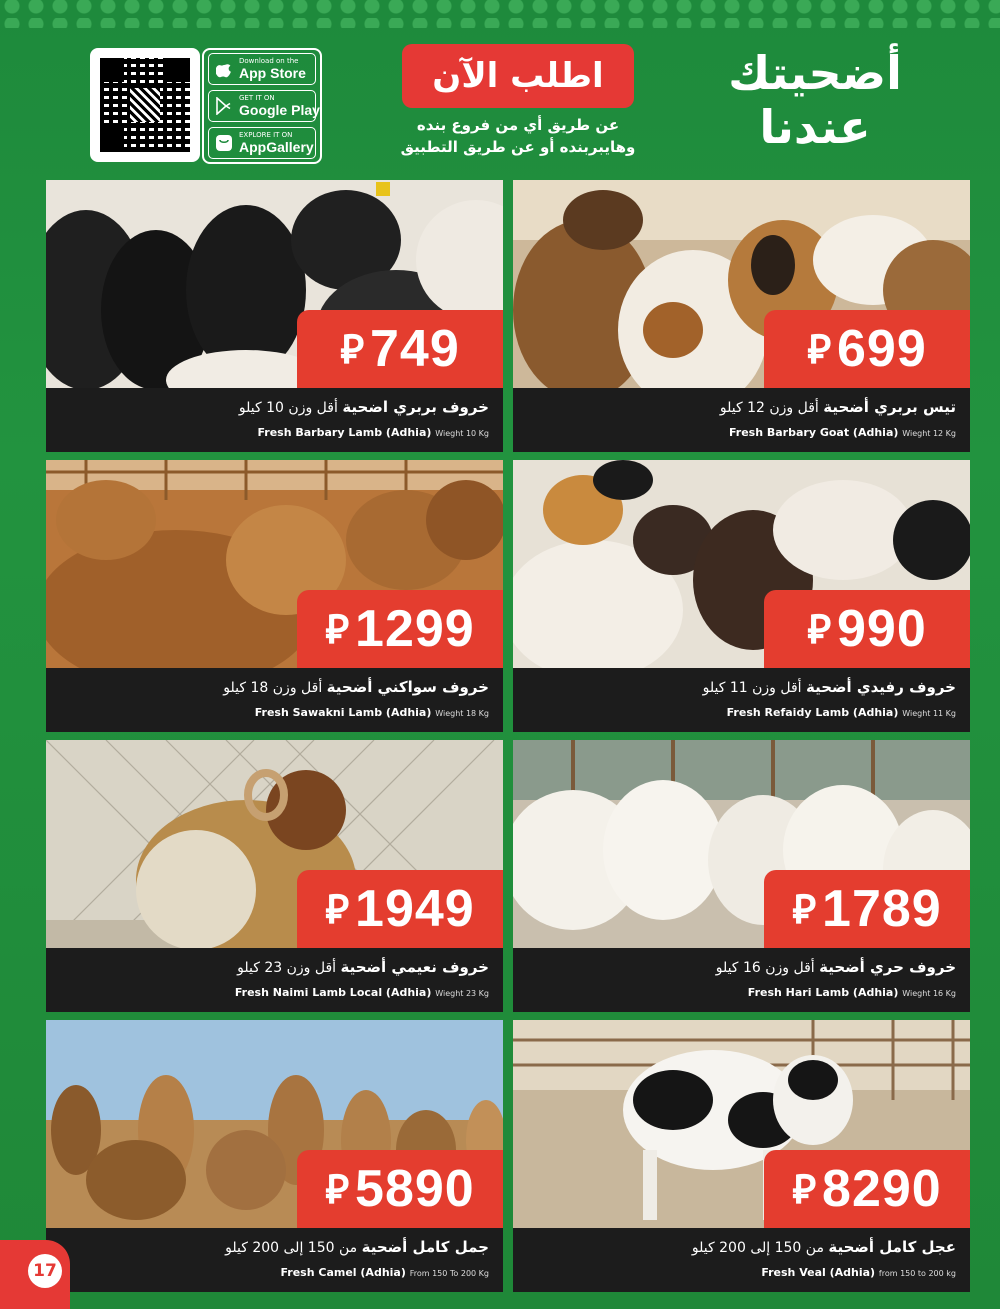 The image size is (1000, 1309). What do you see at coordinates (818, 1272) in the screenshot?
I see `product-name-en-title: Fresh Veal (Adhia)` at bounding box center [818, 1272].